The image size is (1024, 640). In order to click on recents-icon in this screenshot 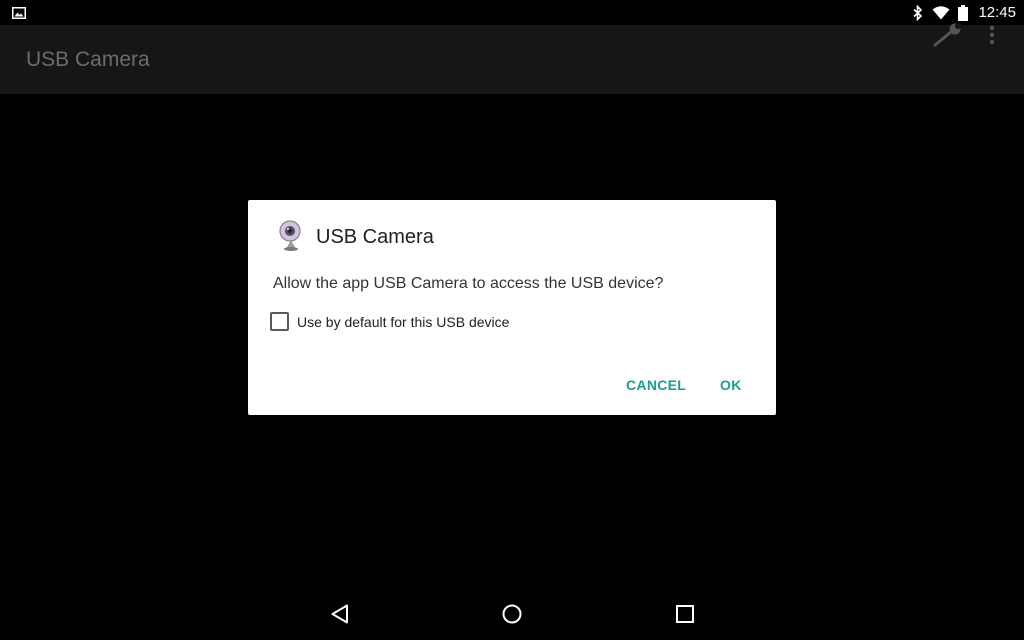, I will do `click(685, 617)`.